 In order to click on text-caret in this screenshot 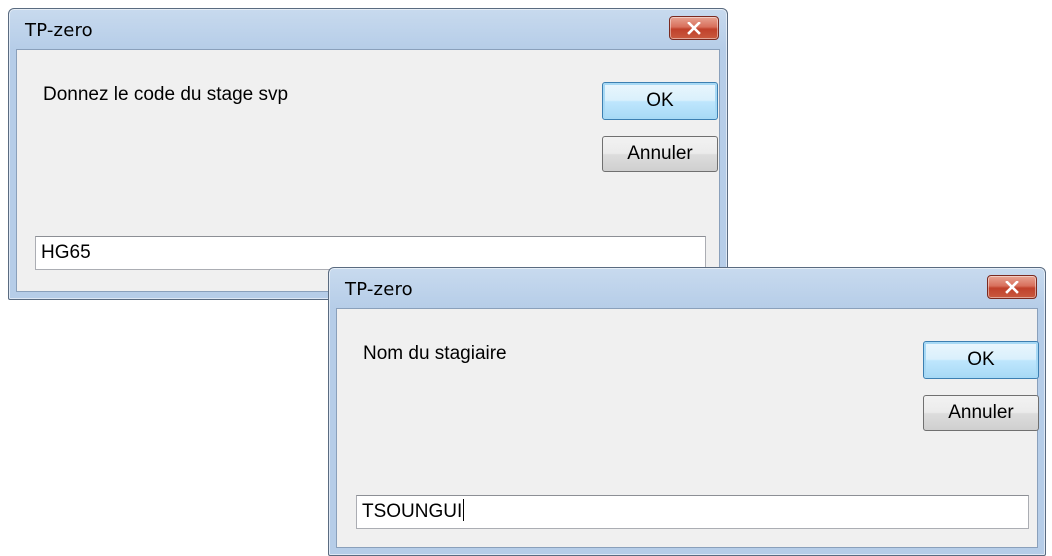, I will do `click(464, 510)`.